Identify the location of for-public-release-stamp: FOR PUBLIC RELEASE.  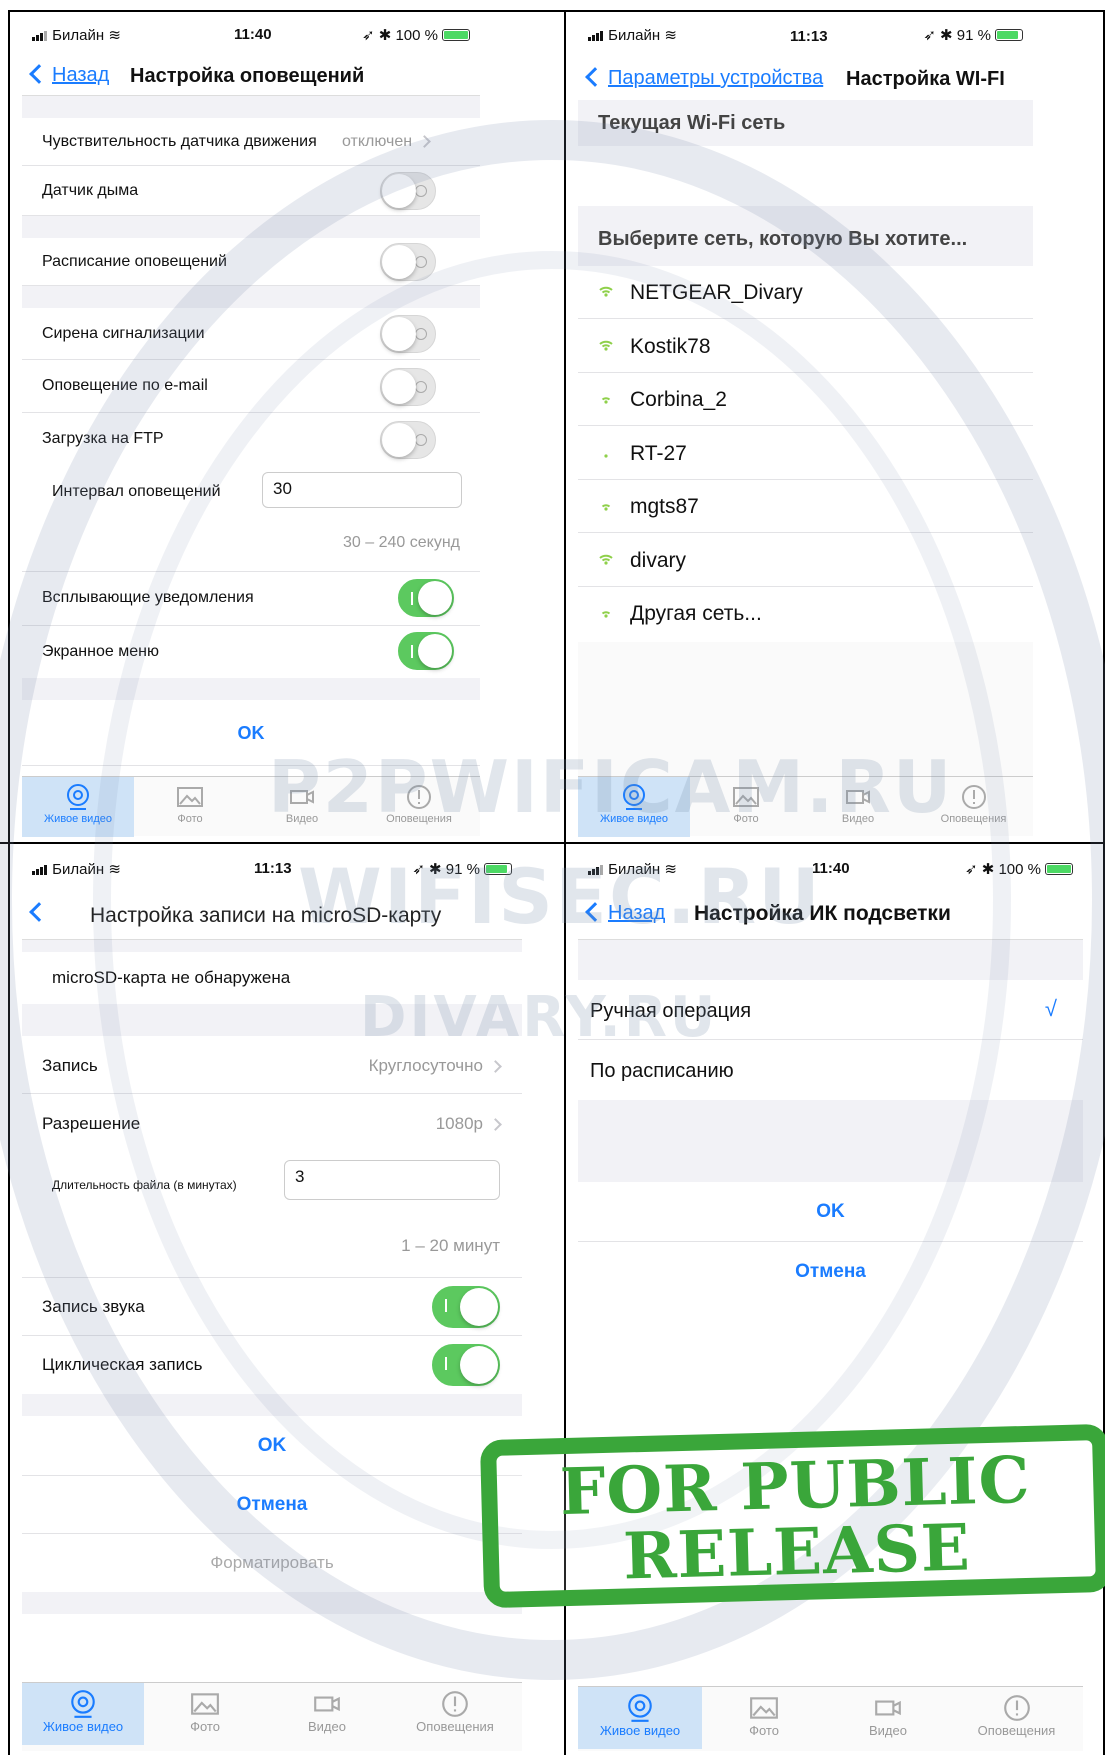
(792, 1516).